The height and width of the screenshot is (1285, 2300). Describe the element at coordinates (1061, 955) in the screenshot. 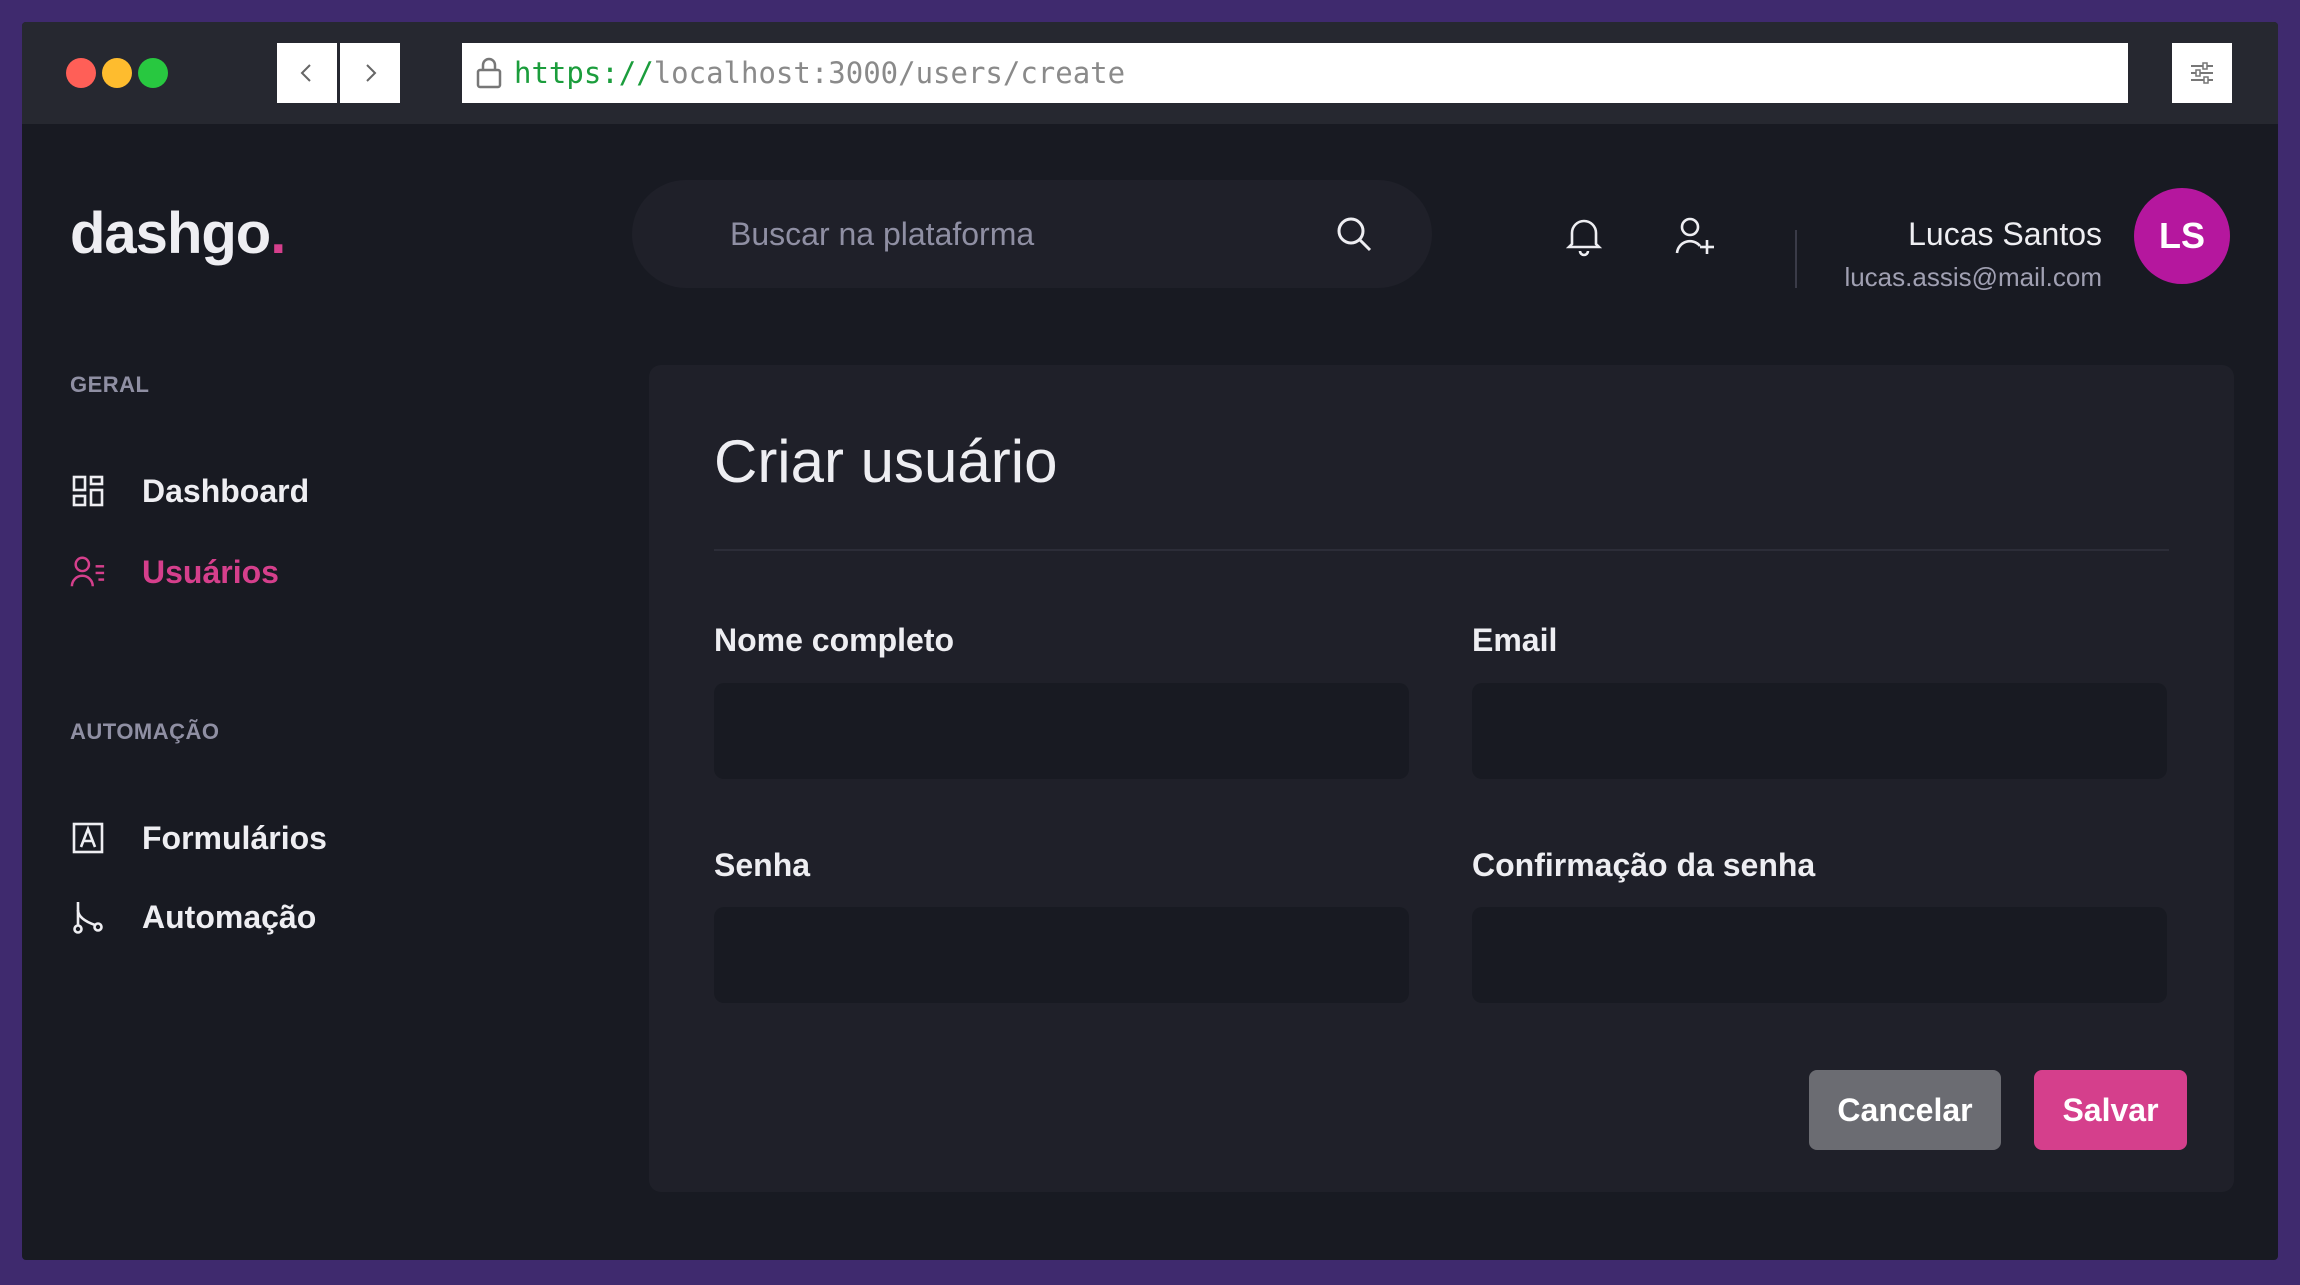

I see `password-field` at that location.